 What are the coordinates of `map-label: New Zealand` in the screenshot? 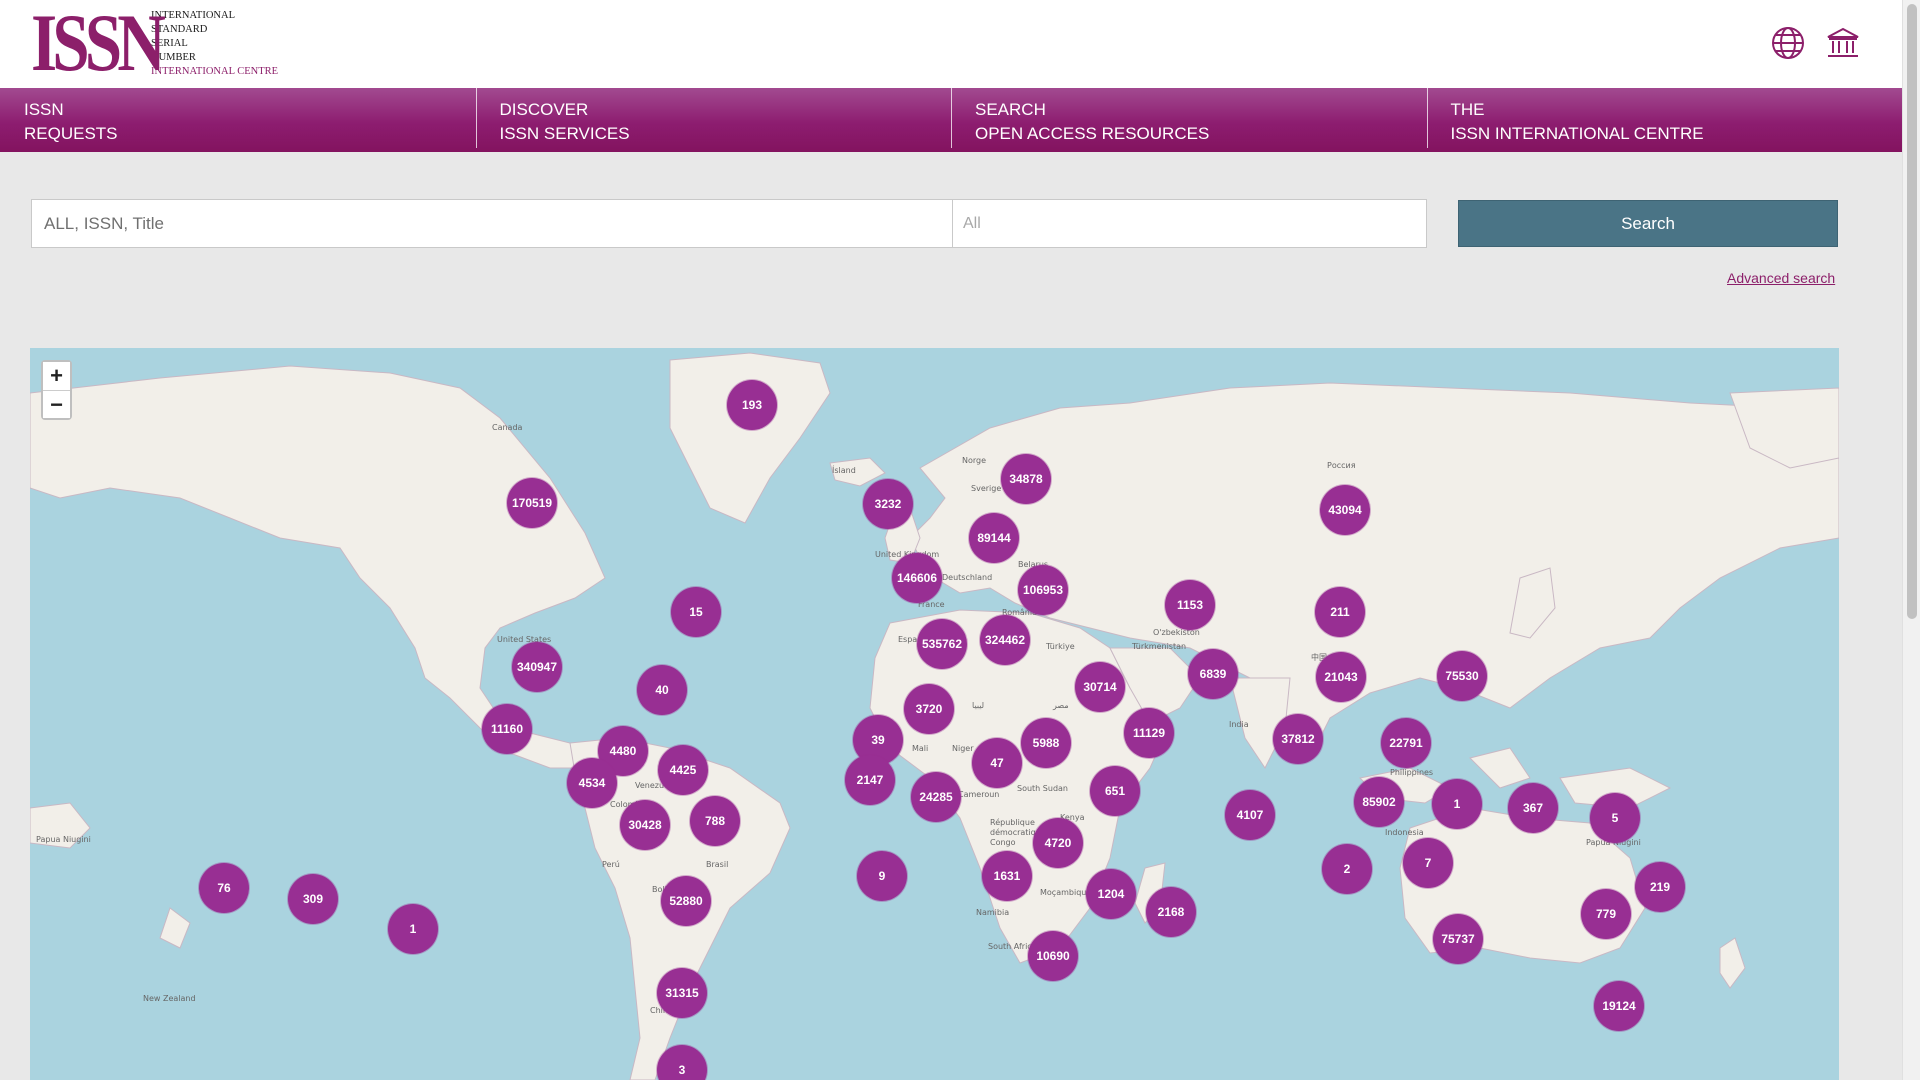 It's located at (169, 998).